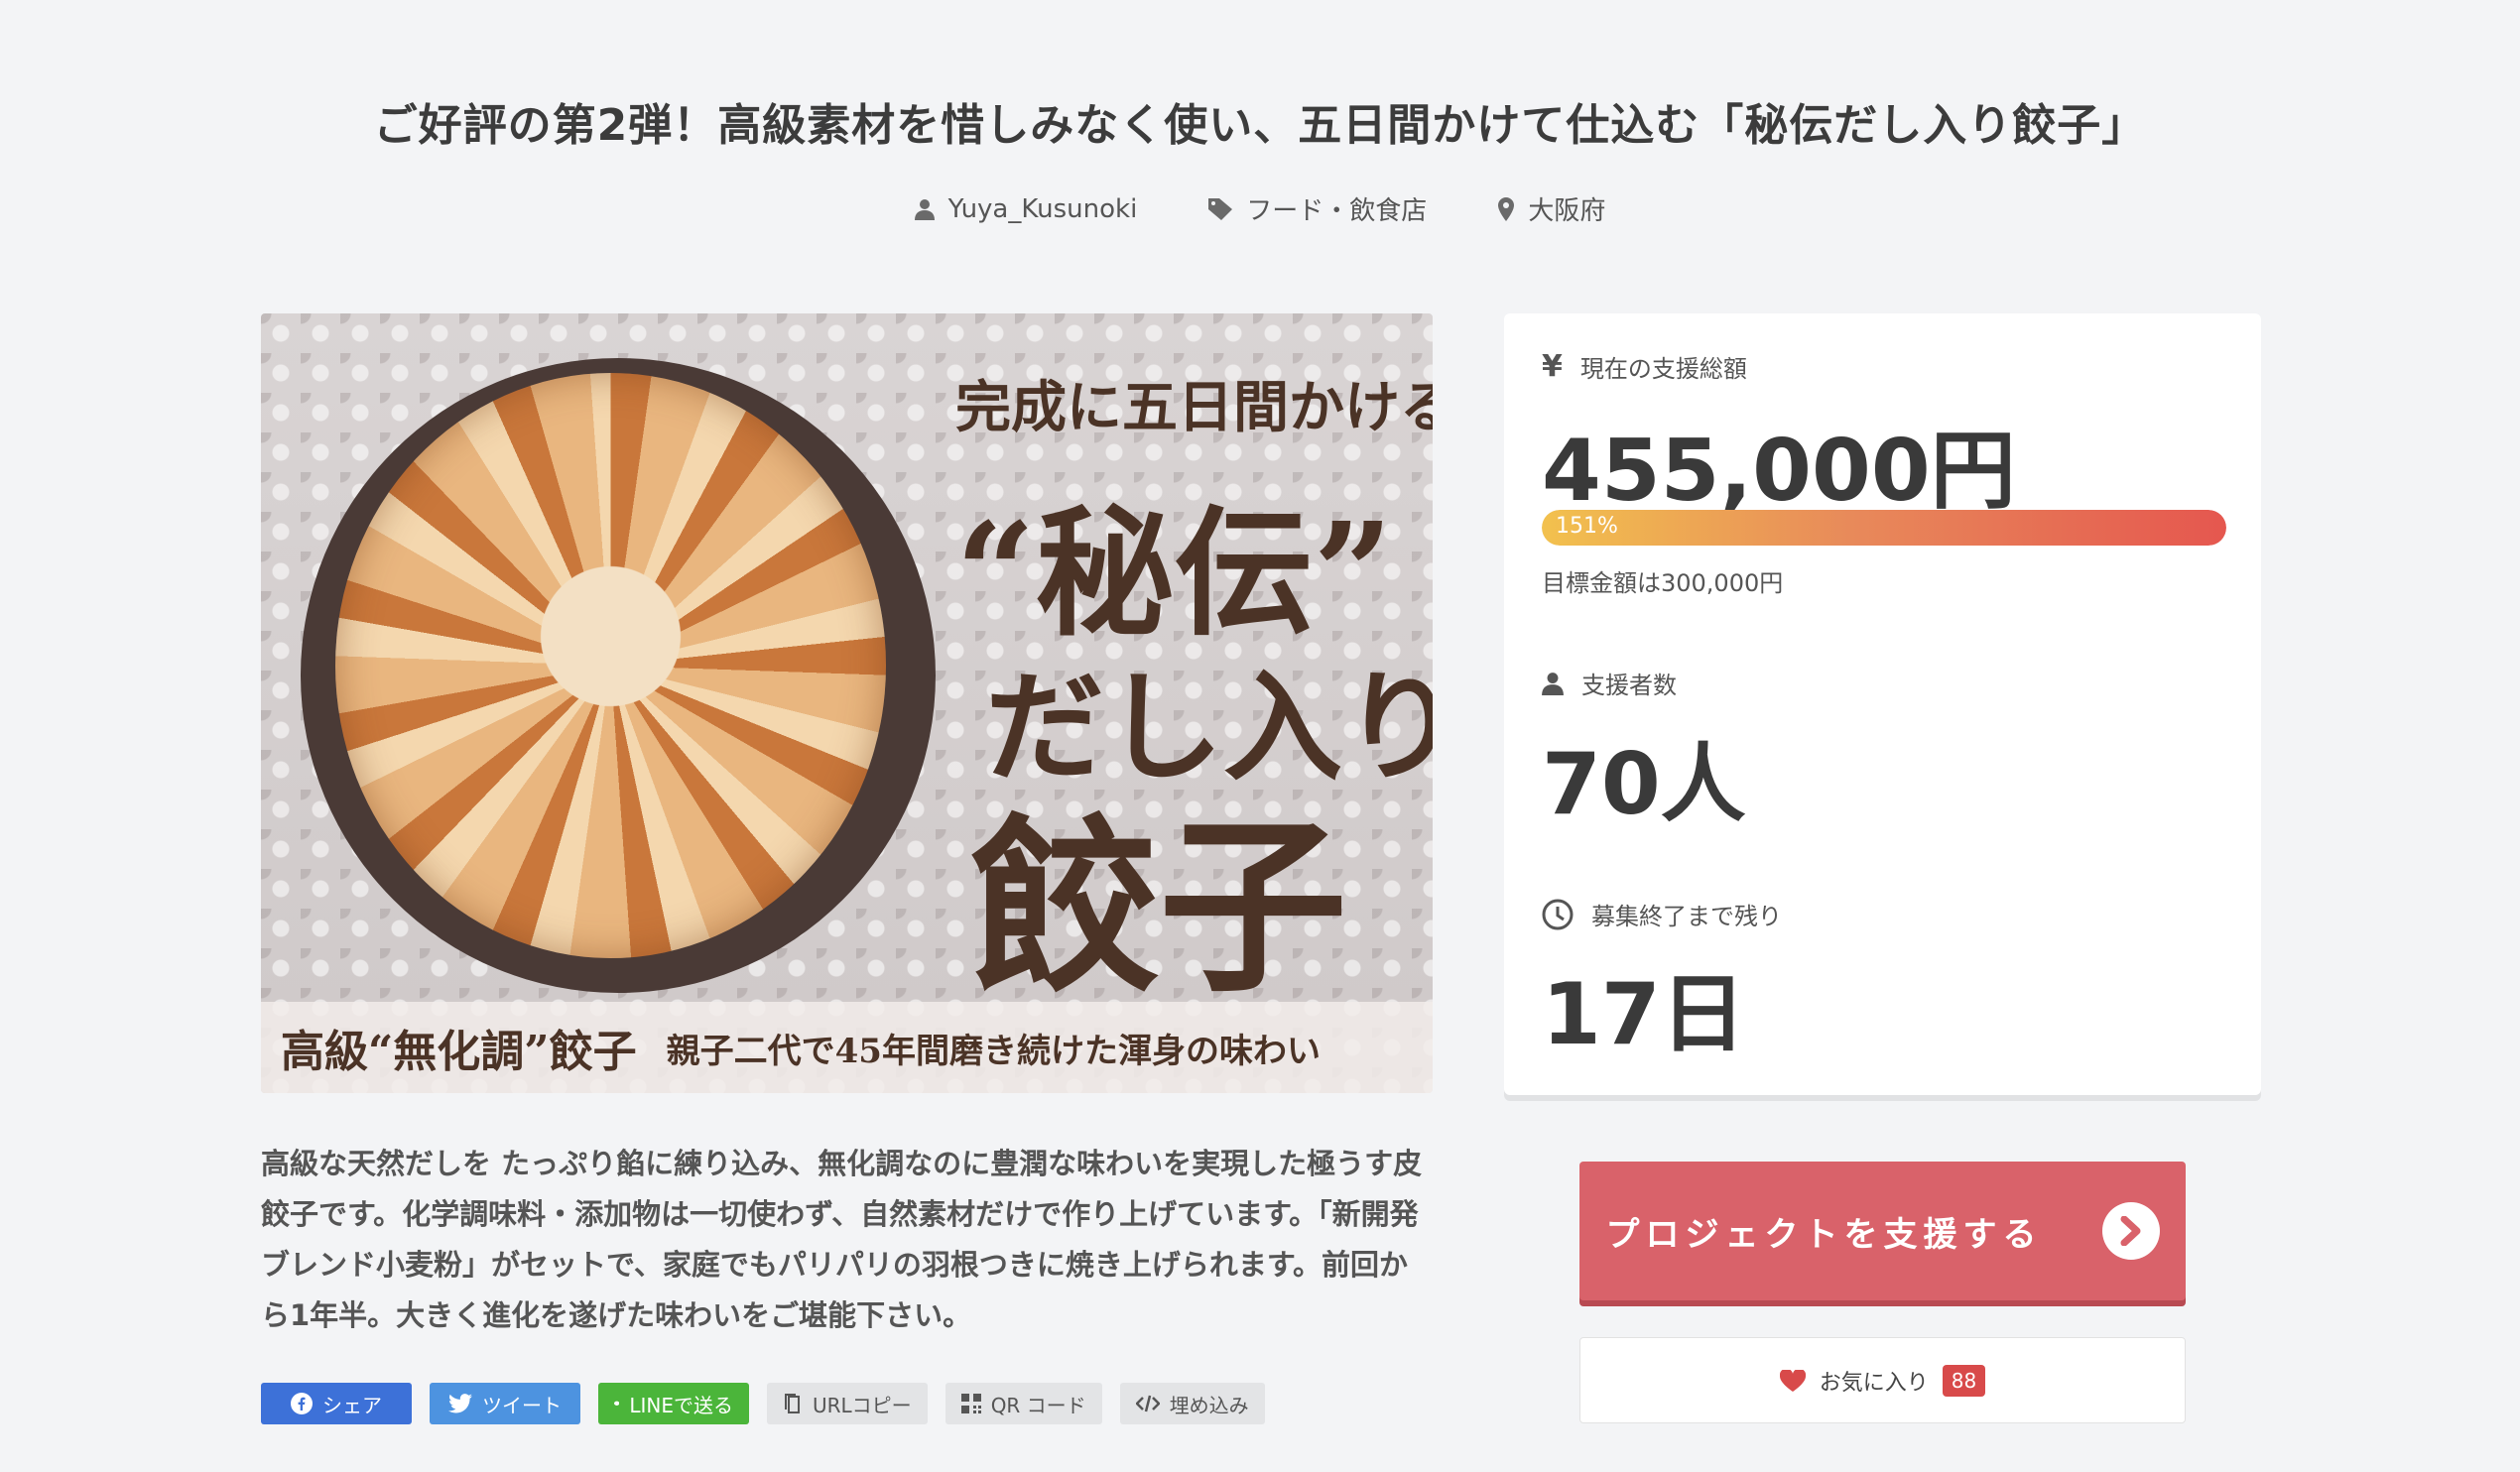  I want to click on hero-caption-band: 高級“無化調”餃子 親子二代で45年間磨き続けた渾身の味わい, so click(847, 1047).